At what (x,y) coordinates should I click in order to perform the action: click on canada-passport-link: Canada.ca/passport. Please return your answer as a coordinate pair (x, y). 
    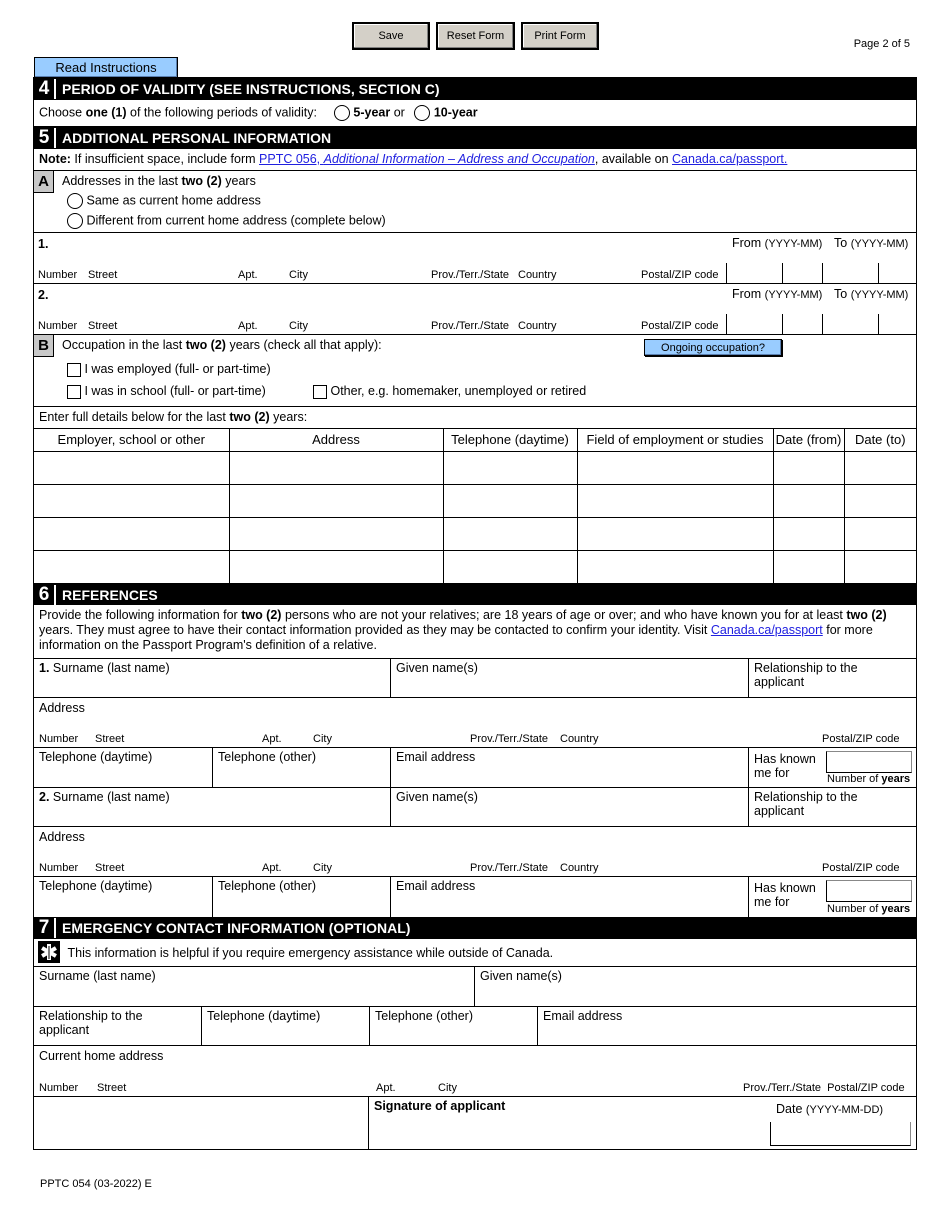
    Looking at the image, I should click on (767, 630).